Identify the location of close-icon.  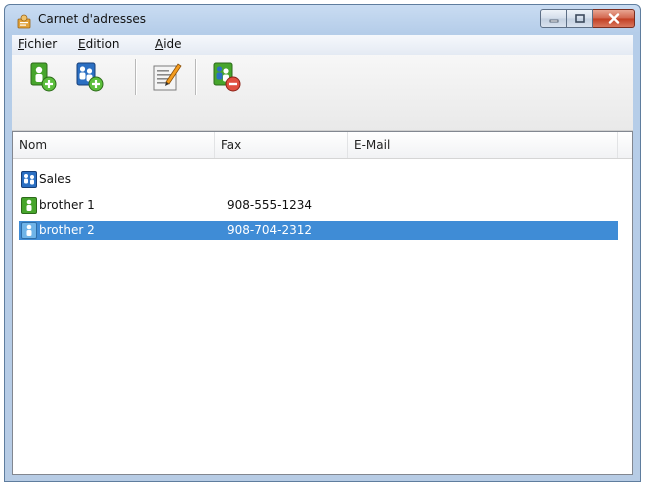
(613, 18).